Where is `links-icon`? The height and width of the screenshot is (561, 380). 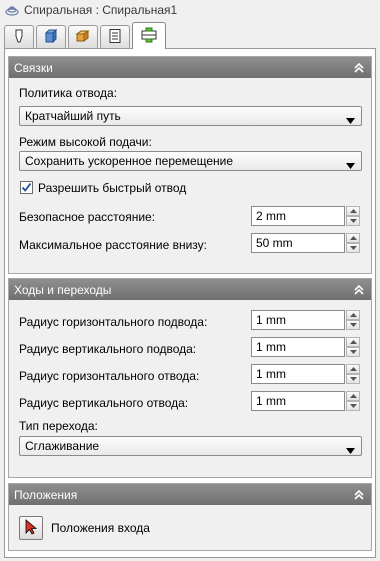
links-icon is located at coordinates (149, 36).